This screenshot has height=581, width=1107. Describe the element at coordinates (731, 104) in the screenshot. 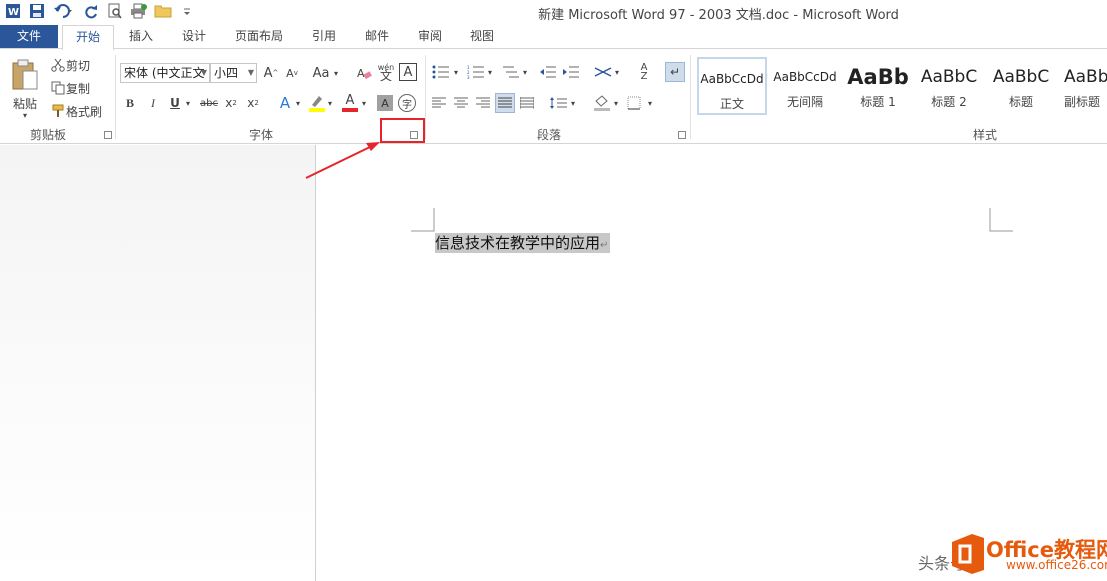

I see `style-name: 正文` at that location.